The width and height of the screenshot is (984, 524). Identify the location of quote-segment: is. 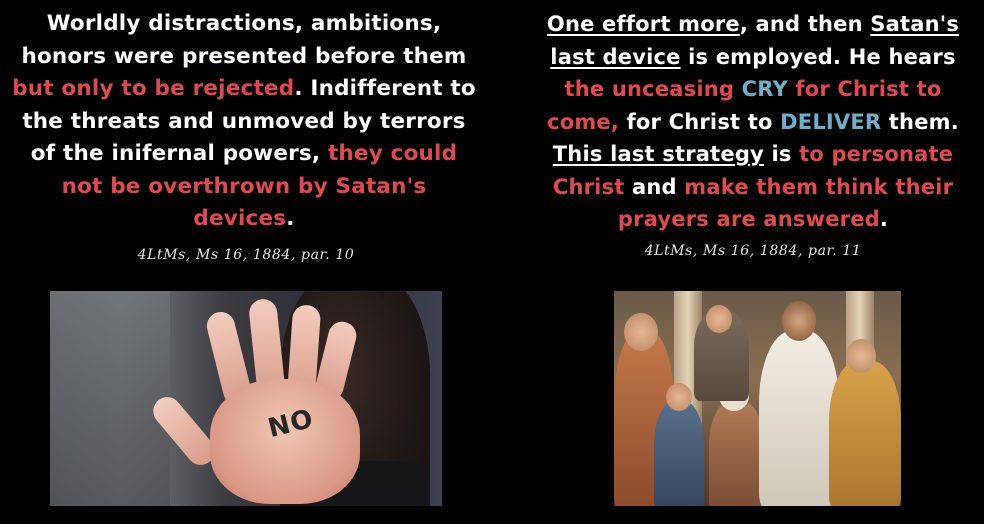
(781, 154).